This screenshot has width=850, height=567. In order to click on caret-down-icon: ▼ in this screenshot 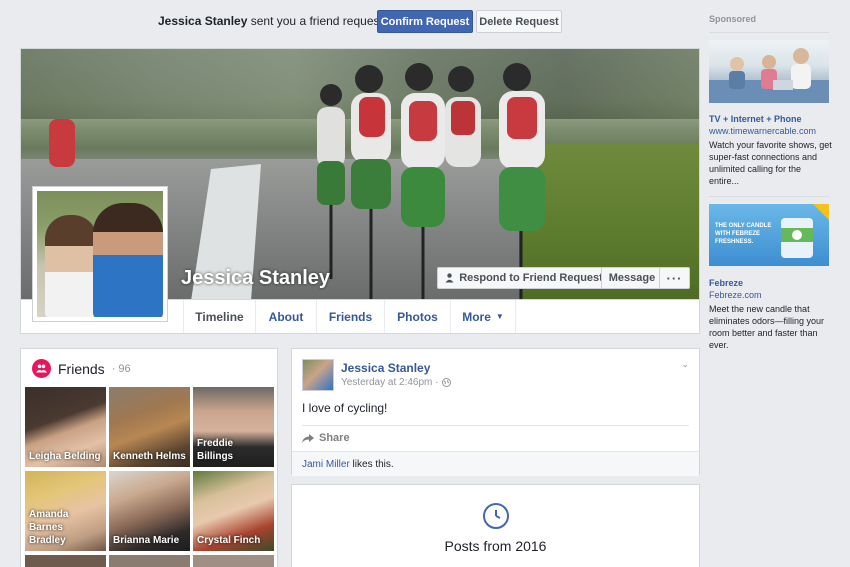, I will do `click(499, 316)`.